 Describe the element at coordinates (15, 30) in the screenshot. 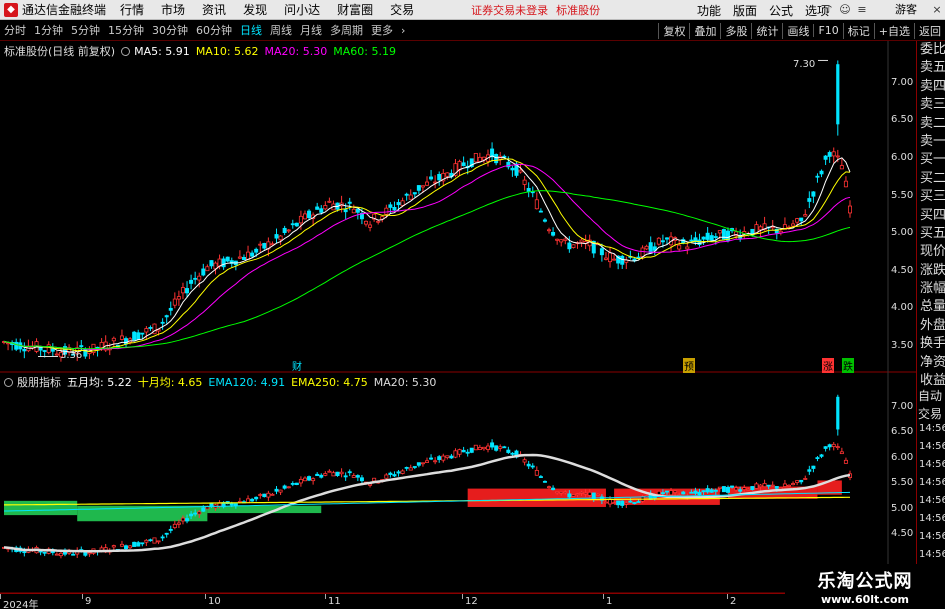

I see `period-minute-chart: 分时` at that location.